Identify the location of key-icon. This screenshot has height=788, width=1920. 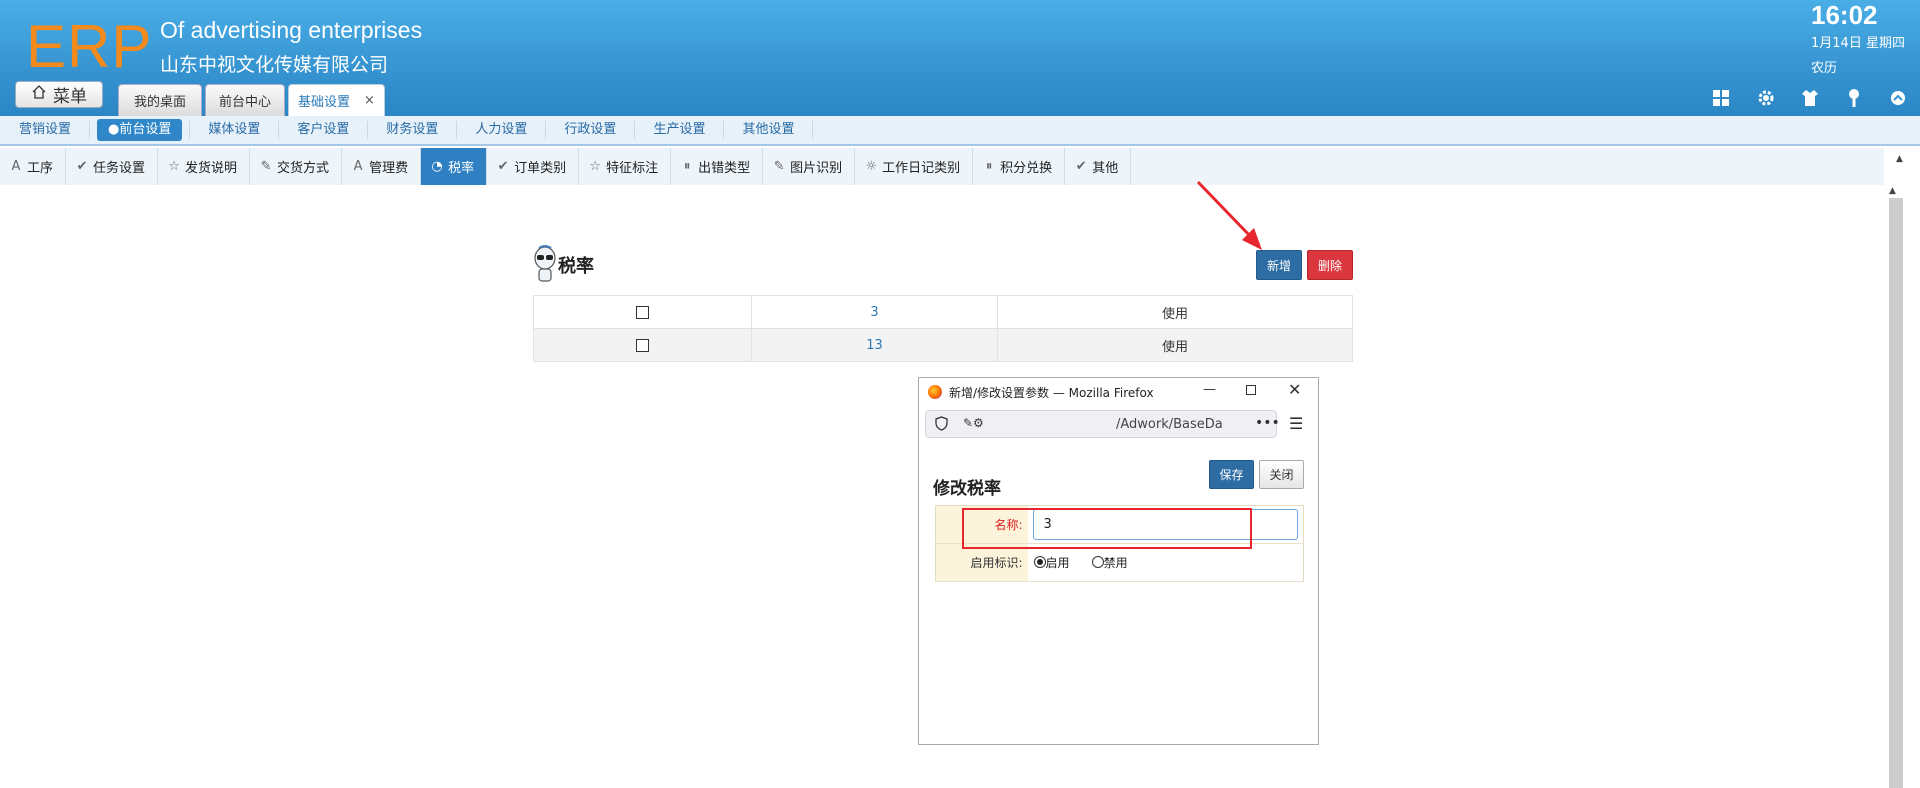
(1866, 99).